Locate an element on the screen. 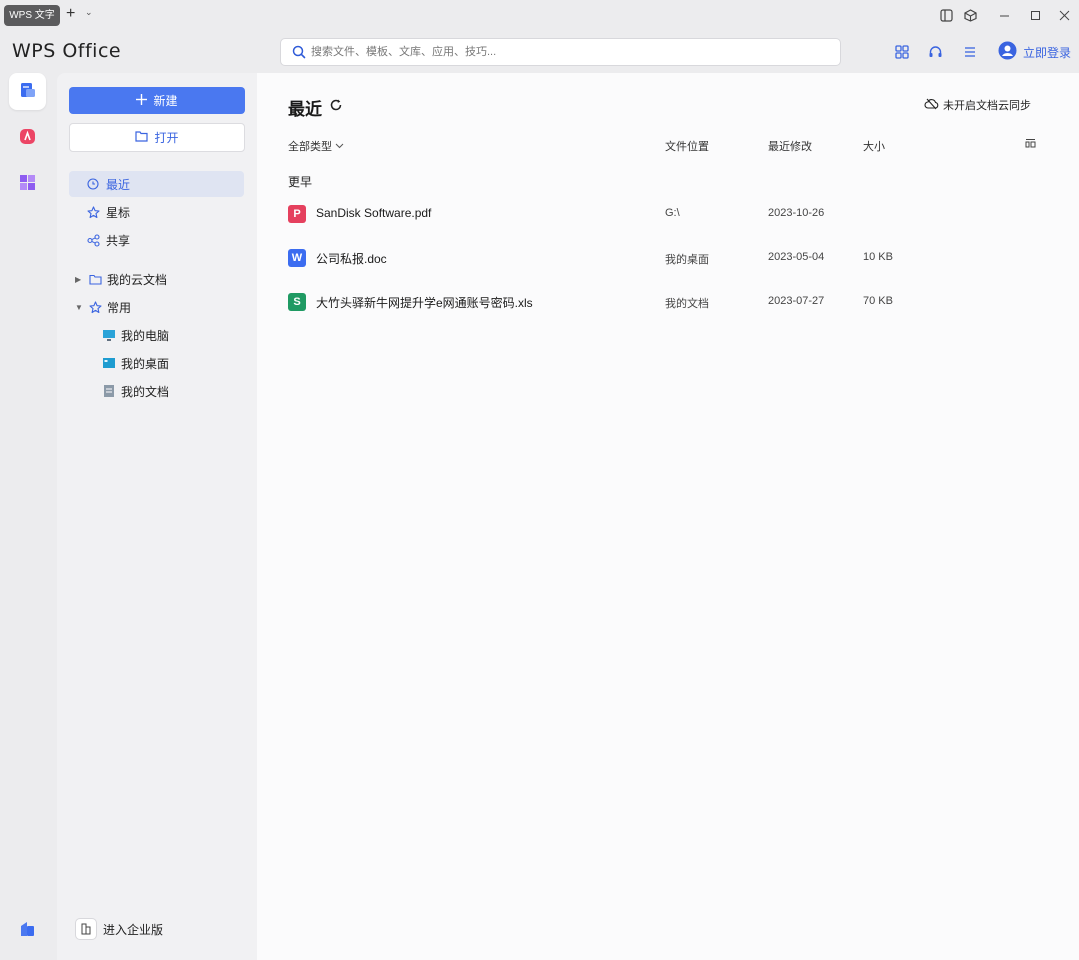 This screenshot has width=1079, height=960. documents-icon is located at coordinates (28, 91).